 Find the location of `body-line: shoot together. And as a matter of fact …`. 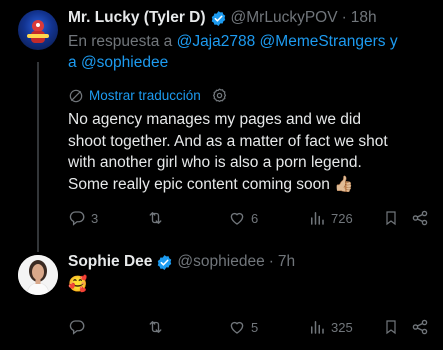

body-line: shoot together. And as a matter of fact … is located at coordinates (228, 141).